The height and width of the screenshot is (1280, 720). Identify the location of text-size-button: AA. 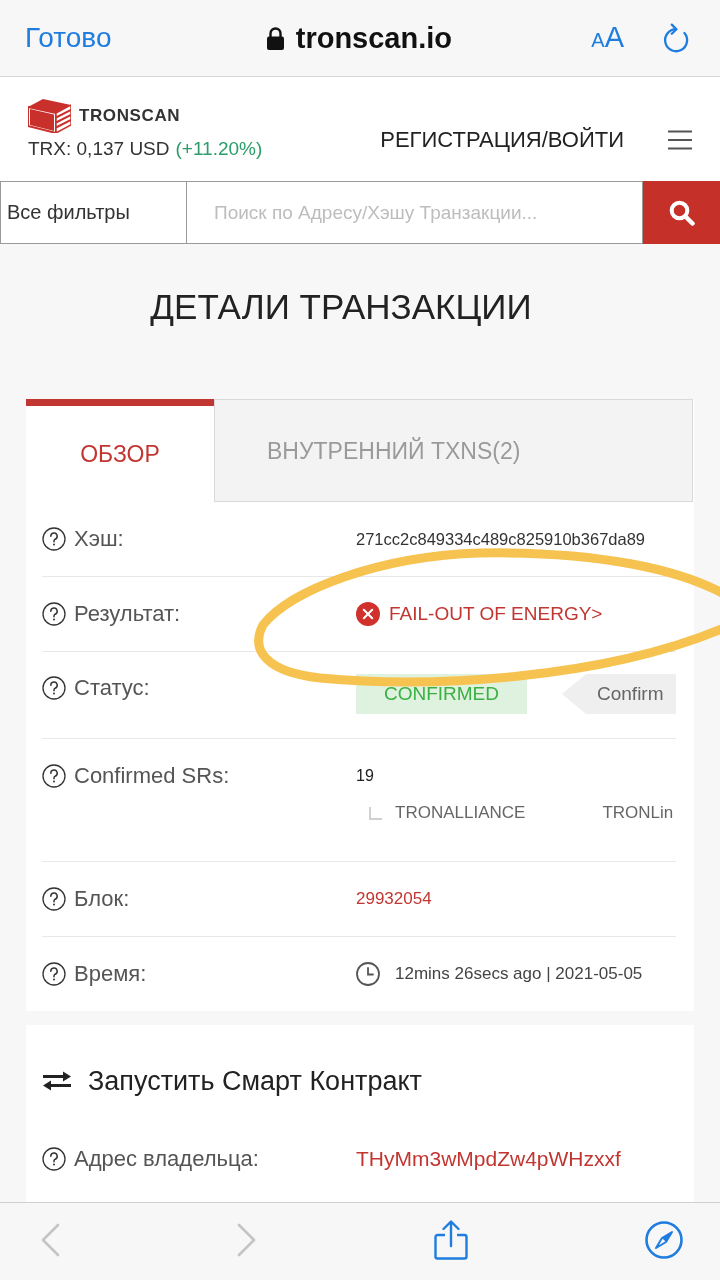
(607, 38).